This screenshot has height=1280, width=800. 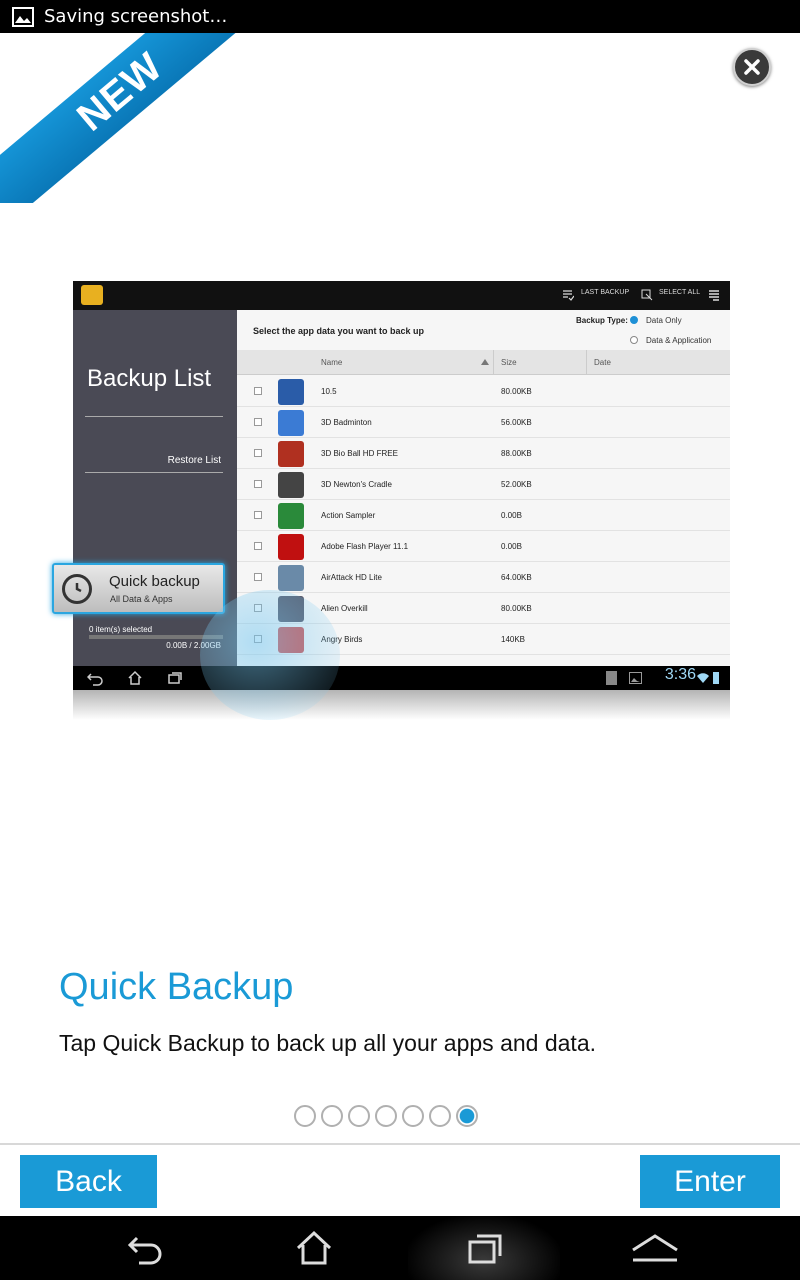 I want to click on table-row: 3D Newton's Cradle 52.00KB, so click(x=483, y=484).